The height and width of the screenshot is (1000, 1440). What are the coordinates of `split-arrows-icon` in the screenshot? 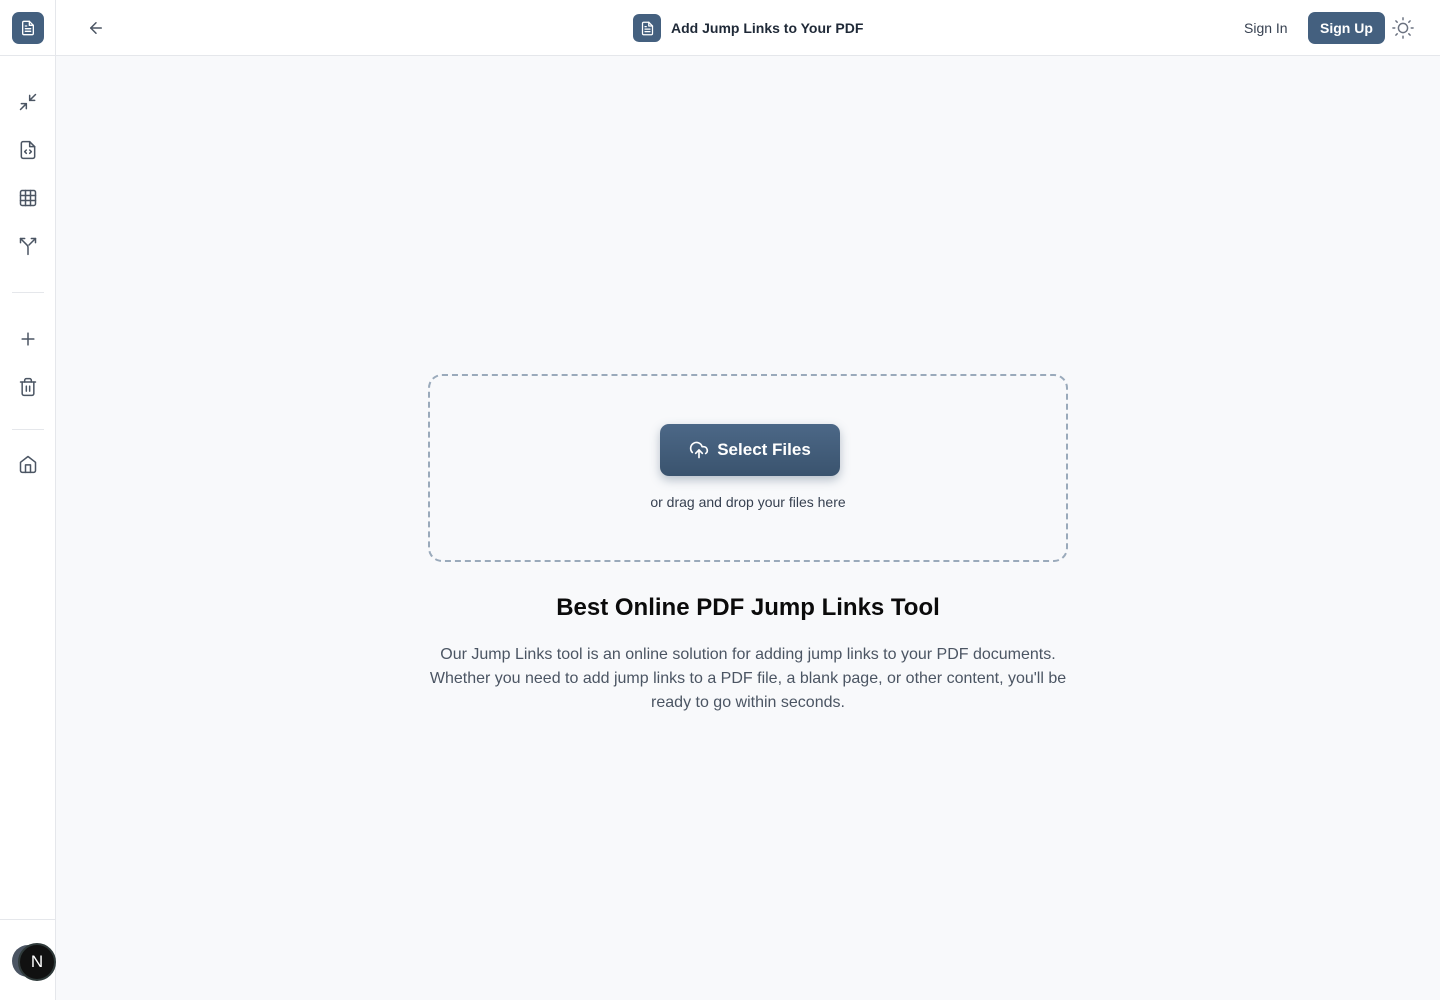 It's located at (28, 246).